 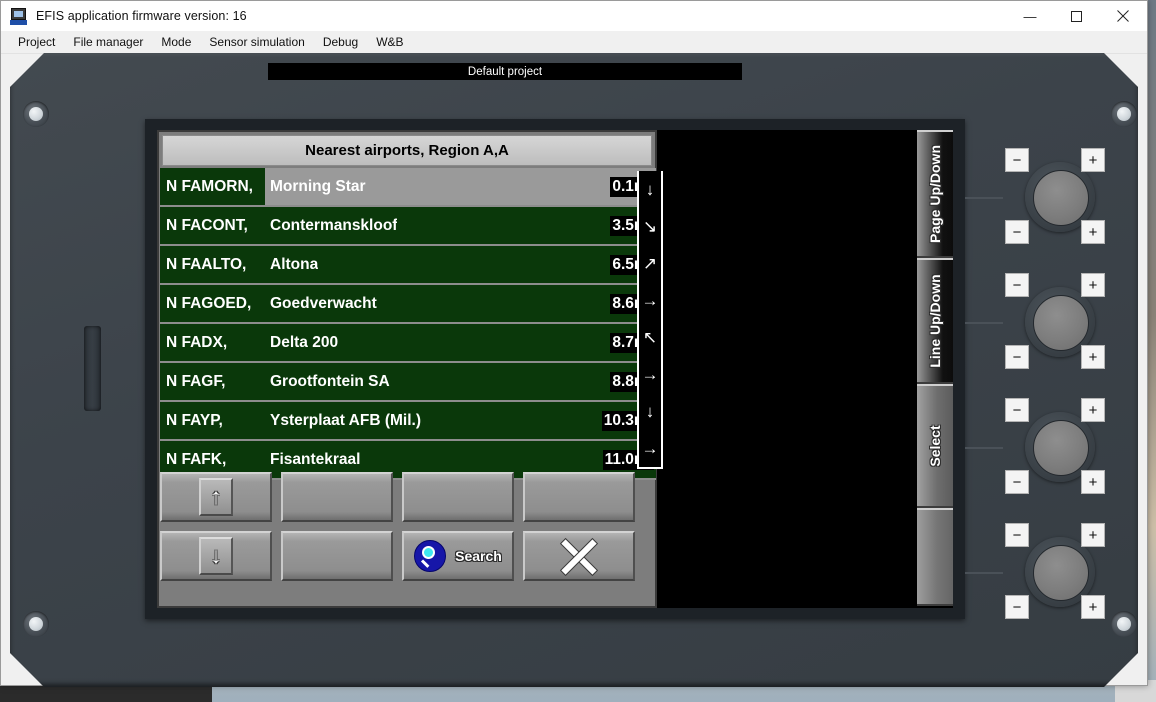 What do you see at coordinates (460, 303) in the screenshot?
I see `airport-name-cell: Goedverwacht 8.6mi` at bounding box center [460, 303].